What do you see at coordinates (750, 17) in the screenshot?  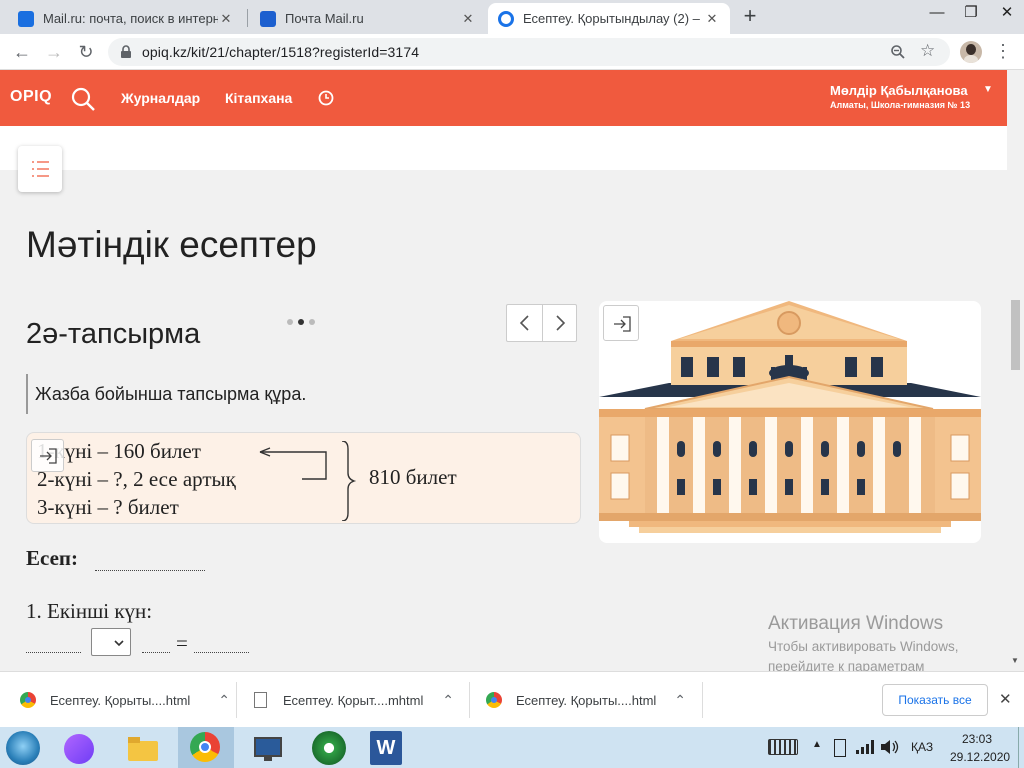 I see `new-tab-button: +` at bounding box center [750, 17].